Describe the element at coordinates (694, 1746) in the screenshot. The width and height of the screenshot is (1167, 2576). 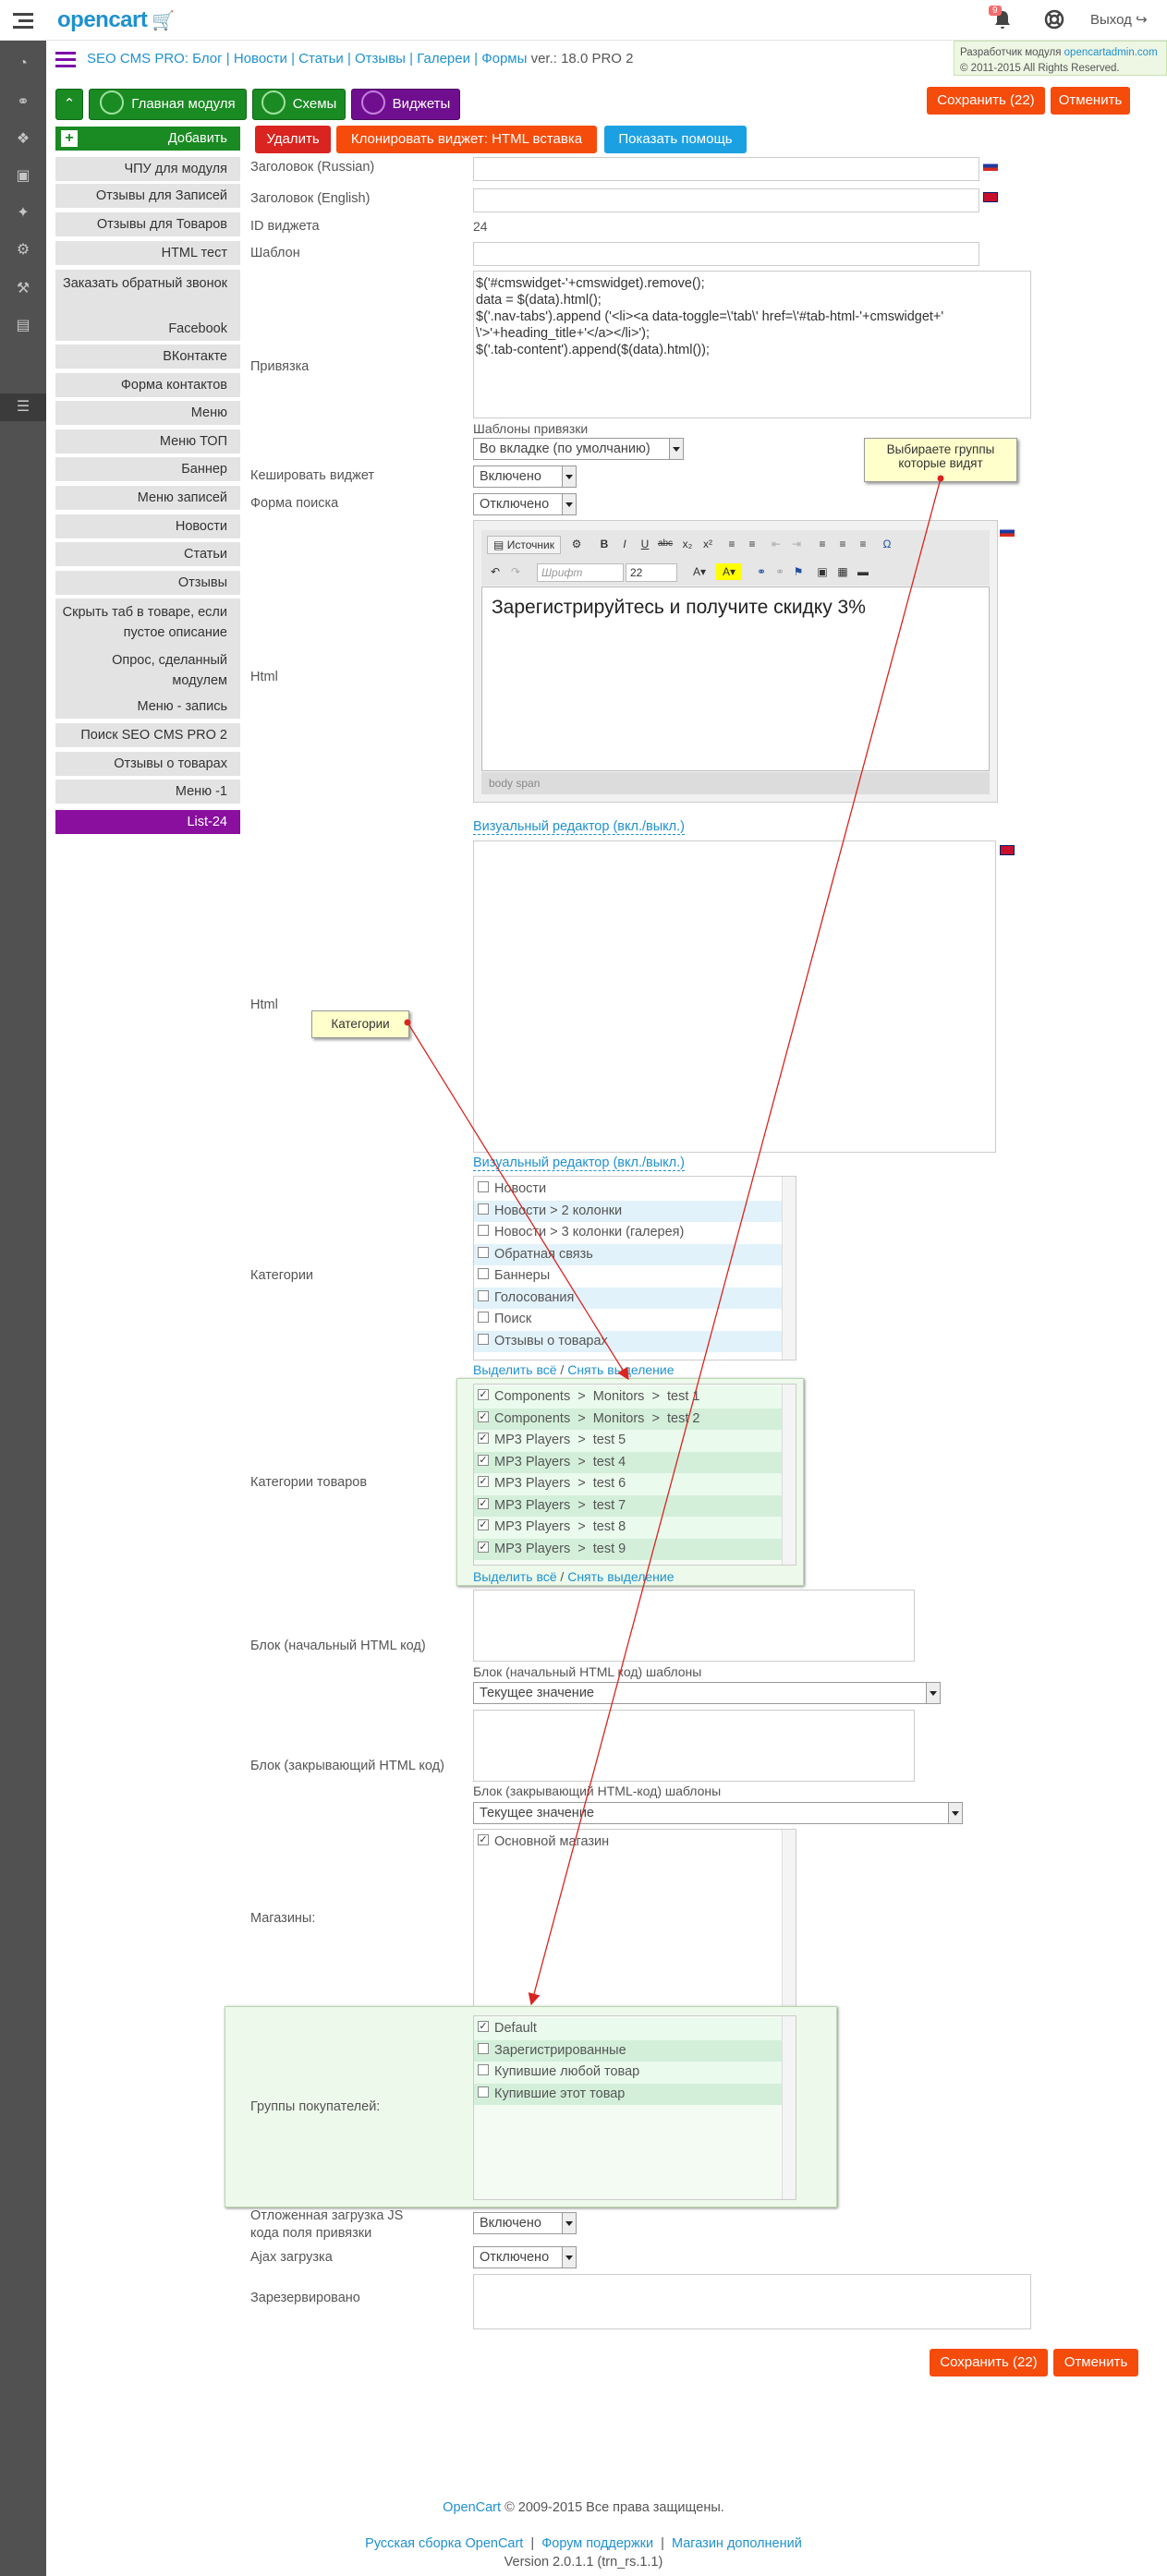
I see `block-close-textarea` at that location.